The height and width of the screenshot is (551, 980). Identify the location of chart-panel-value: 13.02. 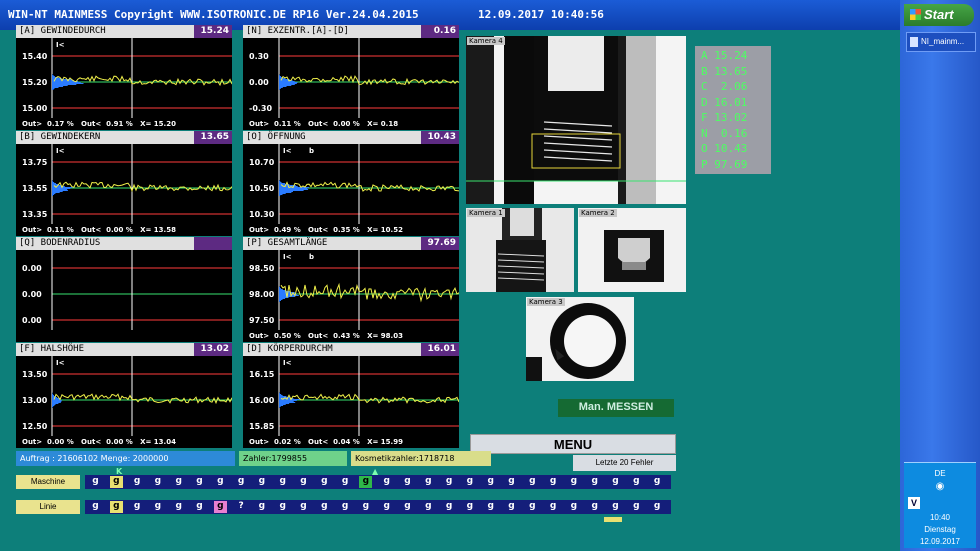
(213, 349).